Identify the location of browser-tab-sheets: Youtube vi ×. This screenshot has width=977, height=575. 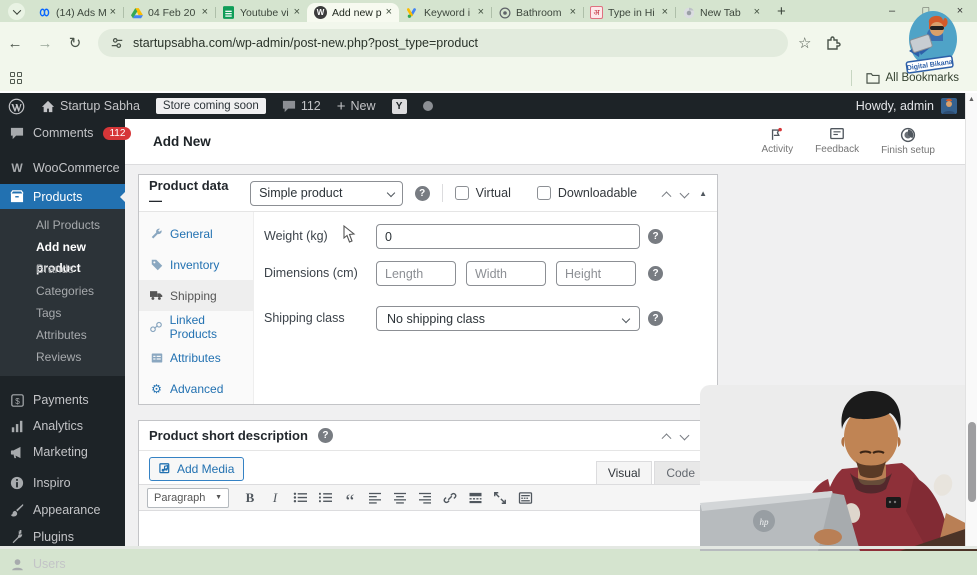
(261, 12).